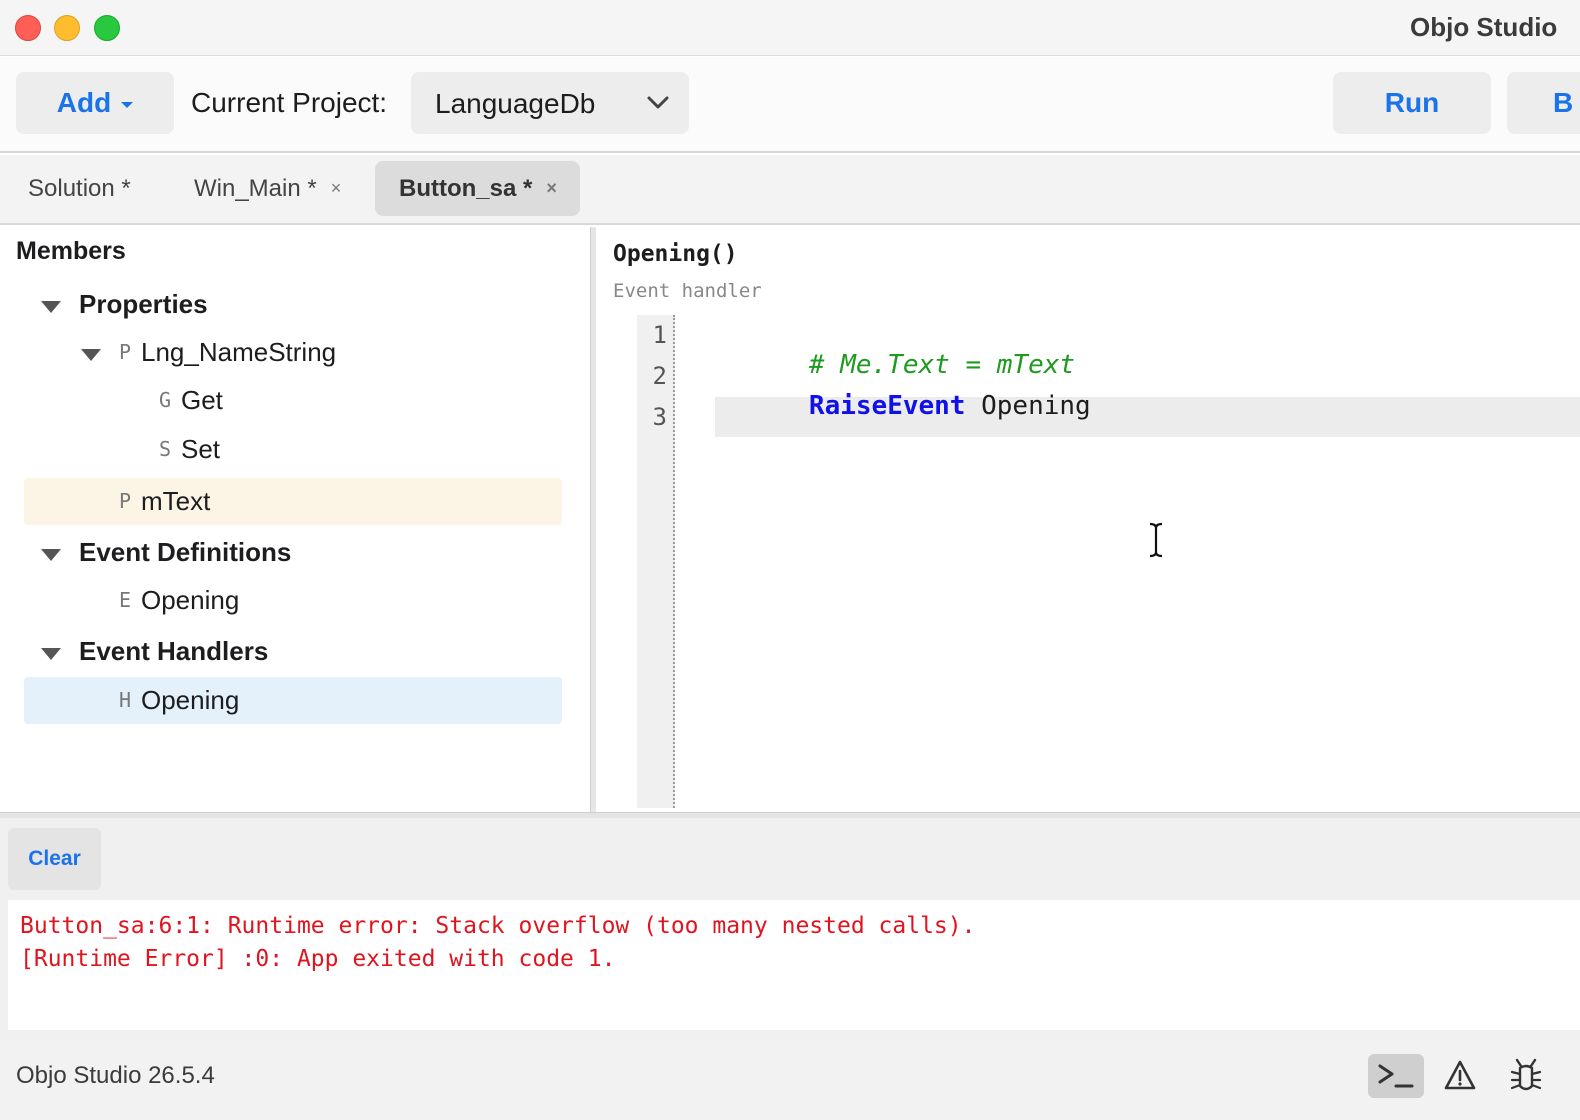  I want to click on app-version: Objo Studio 26.5.4, so click(115, 1075).